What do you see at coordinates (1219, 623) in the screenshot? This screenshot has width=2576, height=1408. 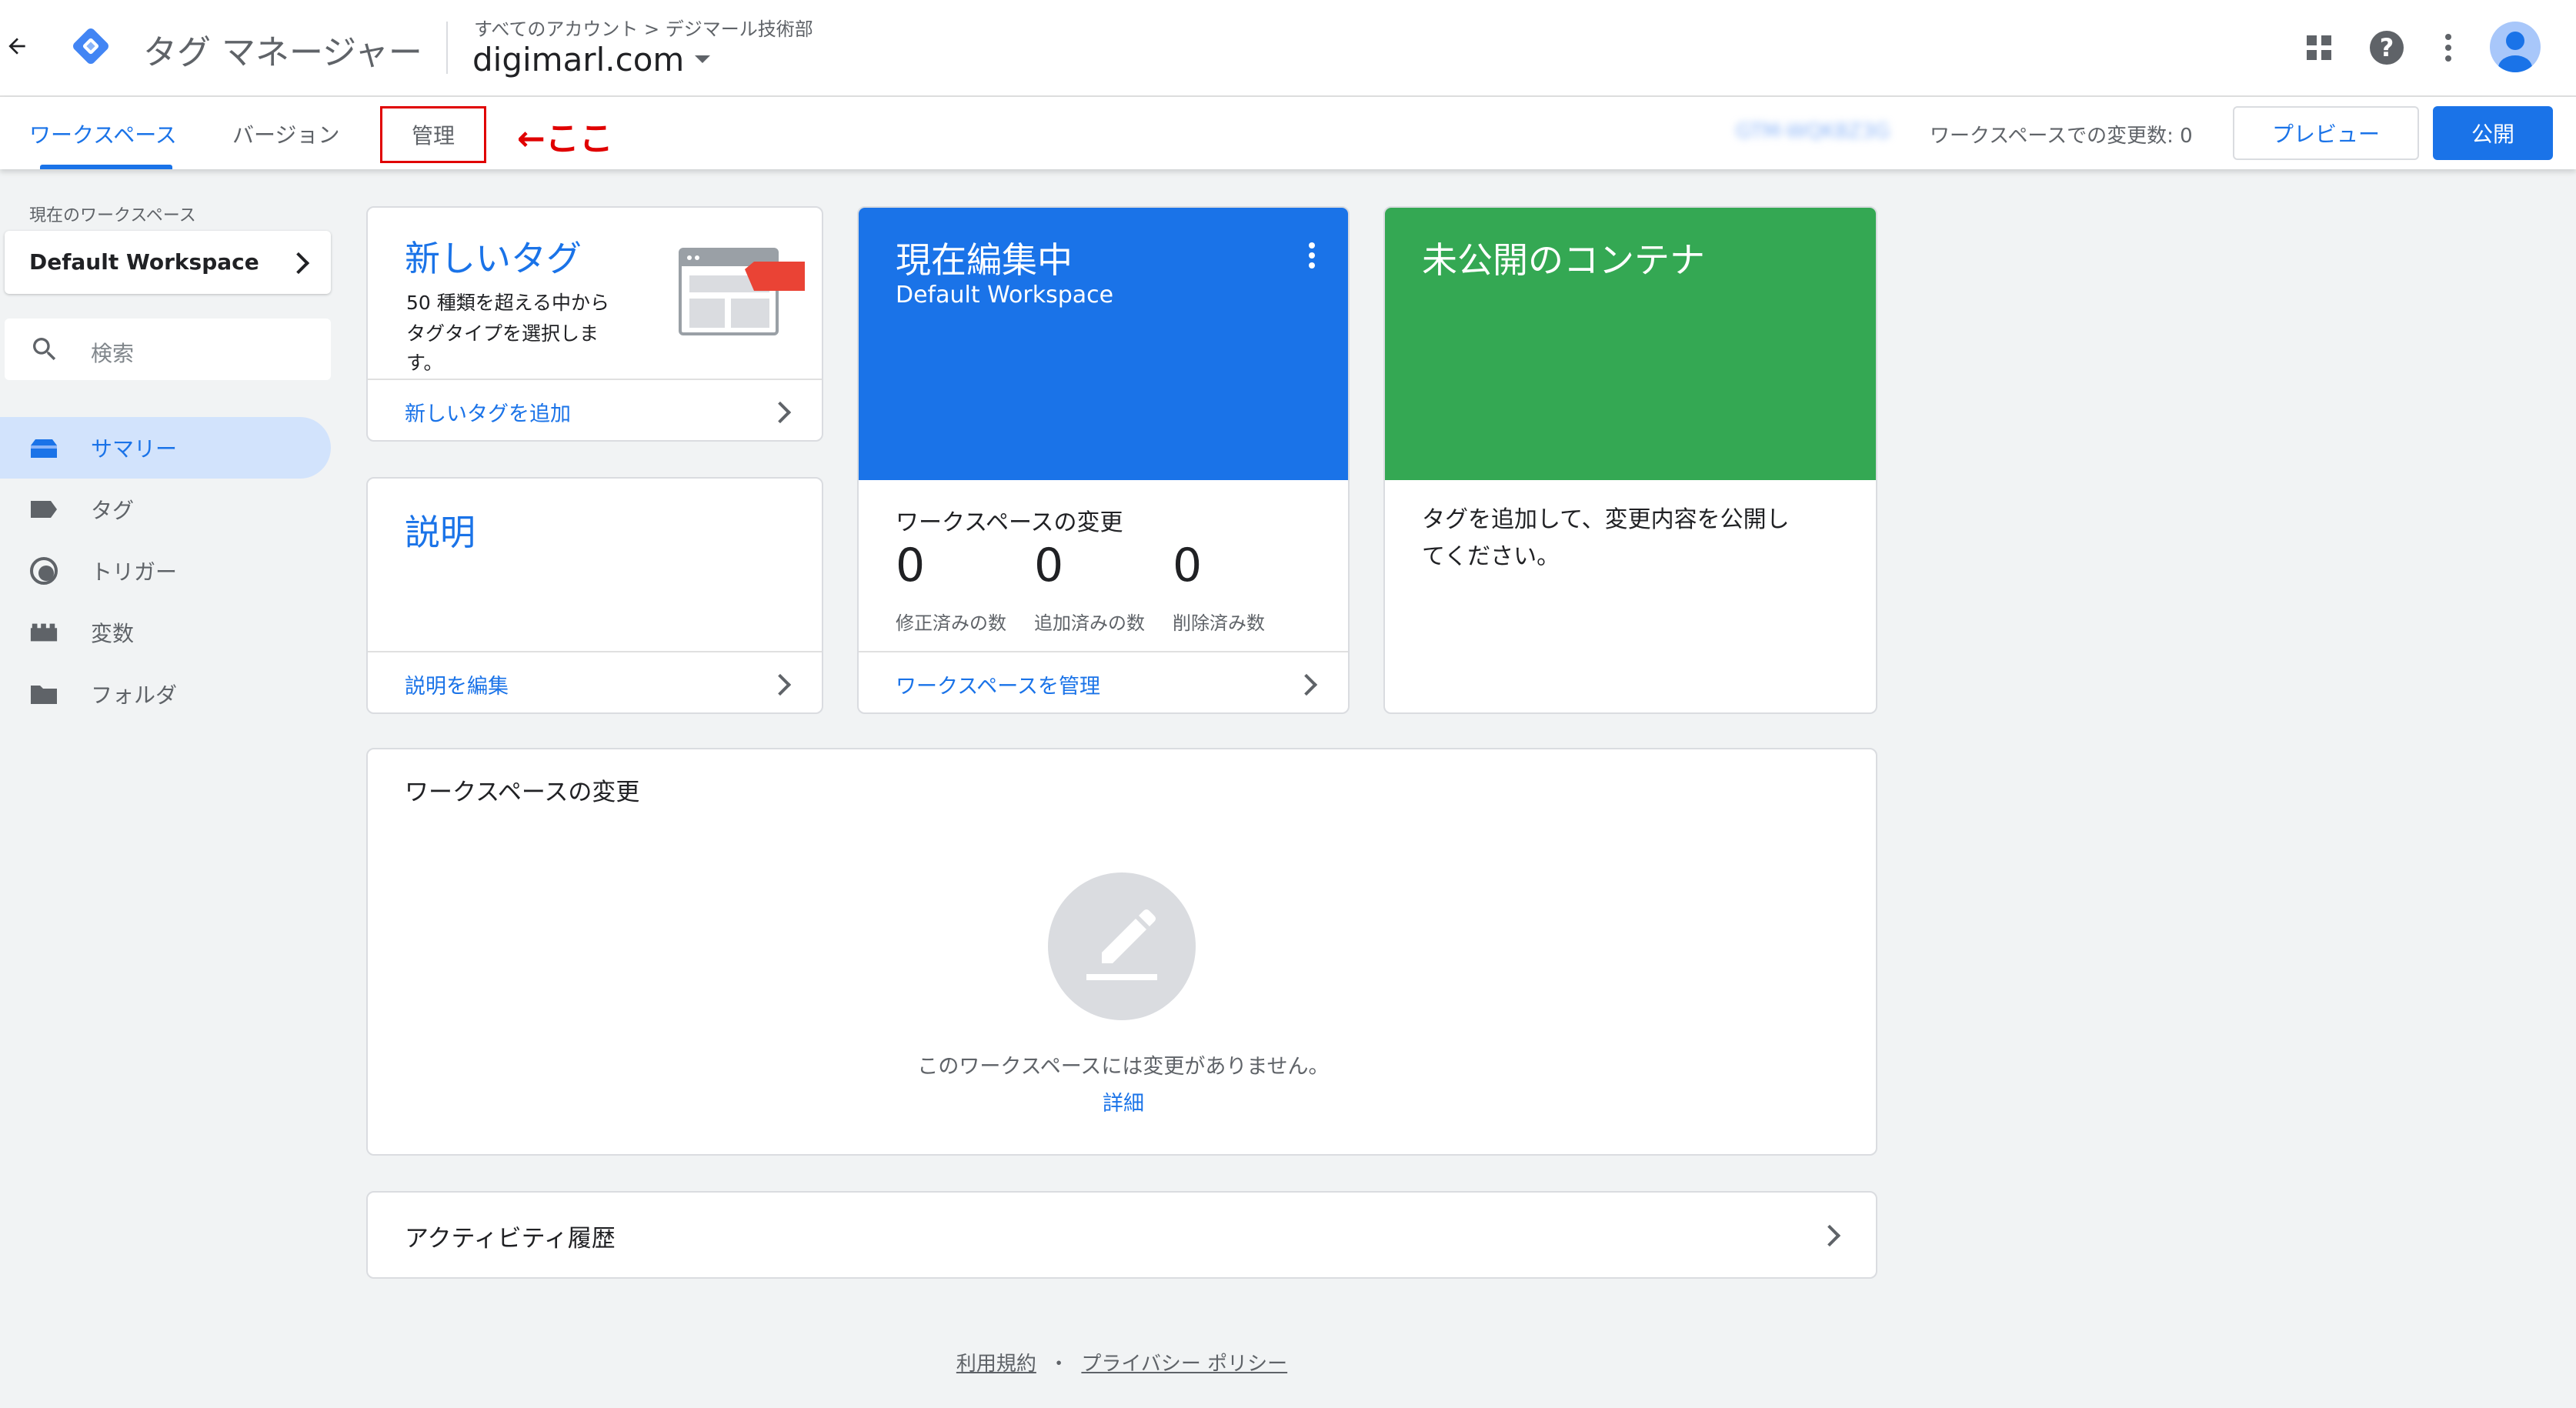 I see `deleted-label: 削除済み数` at bounding box center [1219, 623].